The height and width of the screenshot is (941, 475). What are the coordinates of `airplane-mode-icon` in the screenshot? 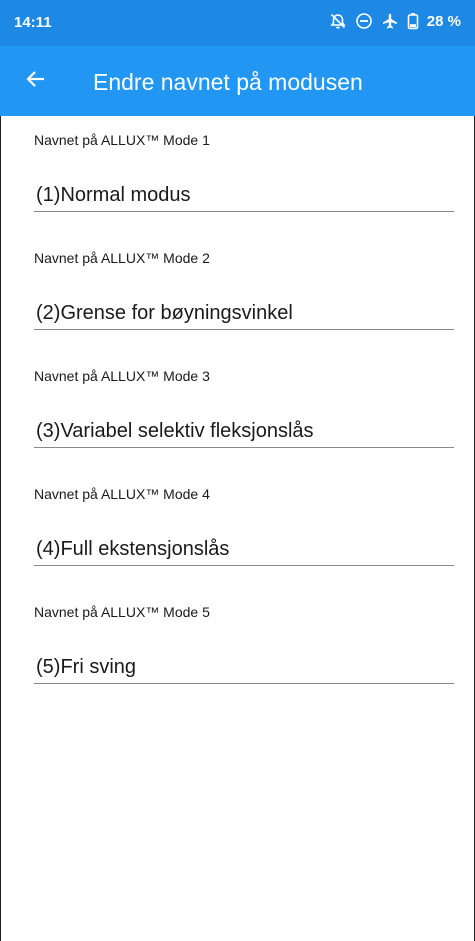 It's located at (390, 21).